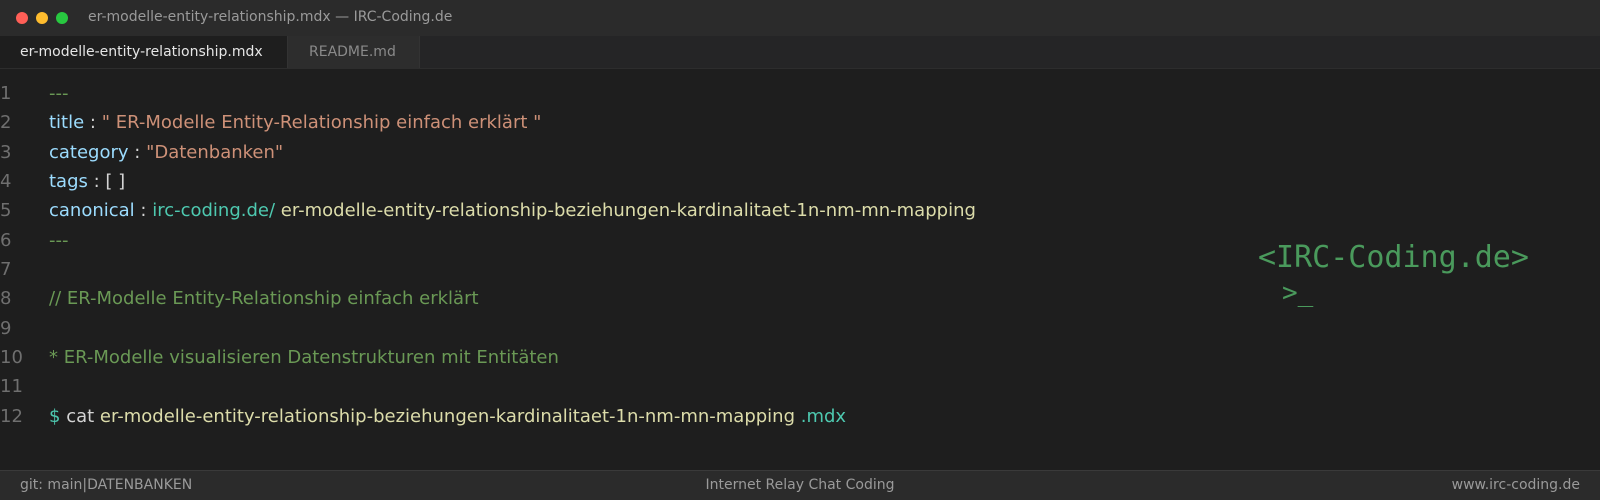 The image size is (1600, 500). What do you see at coordinates (6, 181) in the screenshot?
I see `line-number: 4` at bounding box center [6, 181].